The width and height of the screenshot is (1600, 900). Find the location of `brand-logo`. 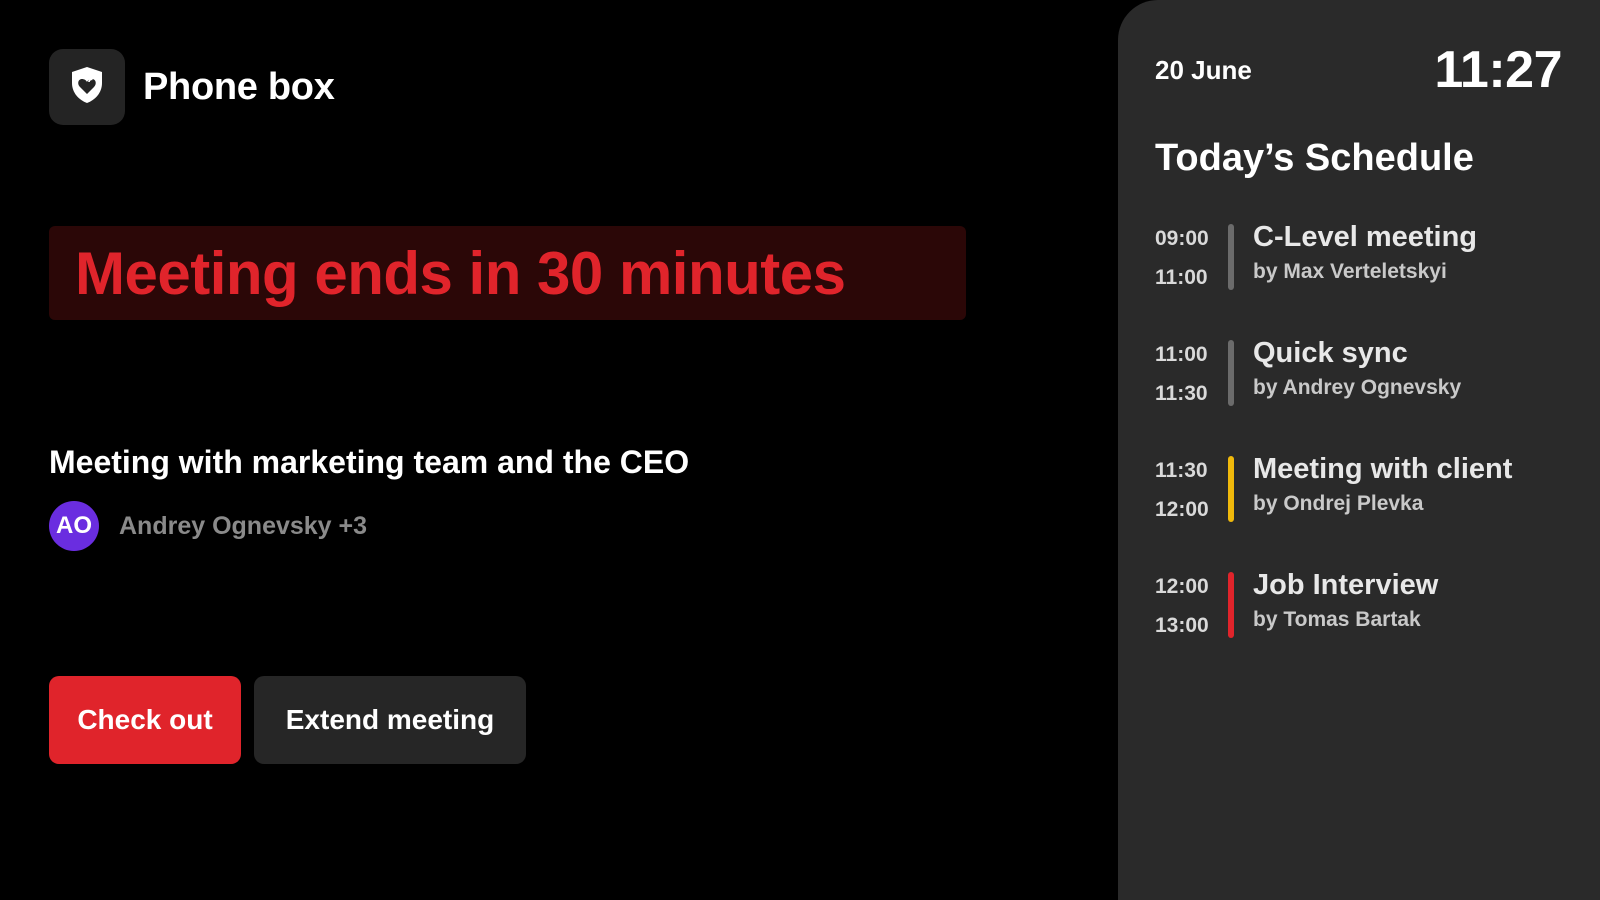

brand-logo is located at coordinates (87, 87).